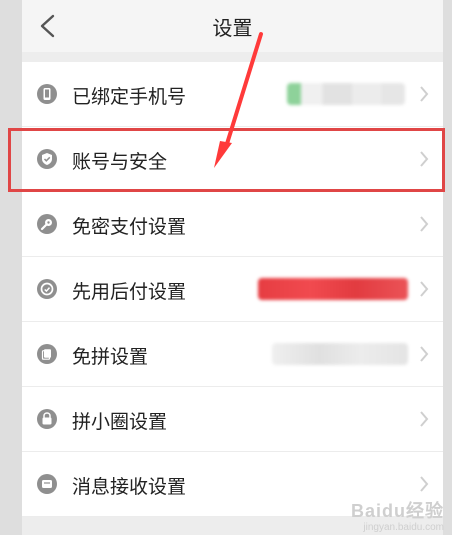 Image resolution: width=452 pixels, height=535 pixels. What do you see at coordinates (129, 292) in the screenshot?
I see `settings-item-label: 先用后付设置` at bounding box center [129, 292].